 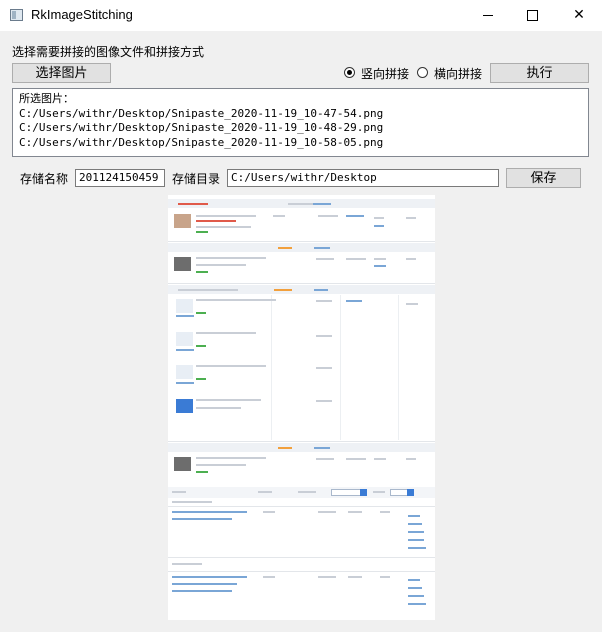 What do you see at coordinates (349, 72) in the screenshot?
I see `vertical-stitch-radio` at bounding box center [349, 72].